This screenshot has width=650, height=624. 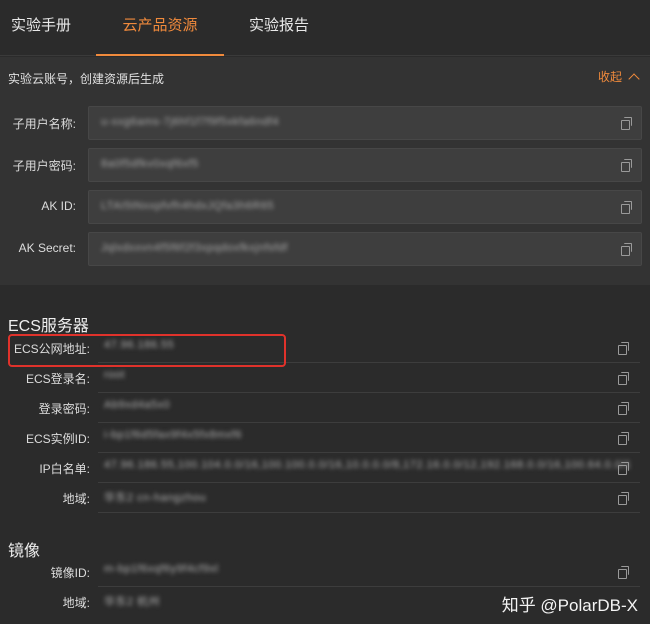 I want to click on tab-bar: 实验手册 云产品资源 实验报告, so click(x=325, y=28).